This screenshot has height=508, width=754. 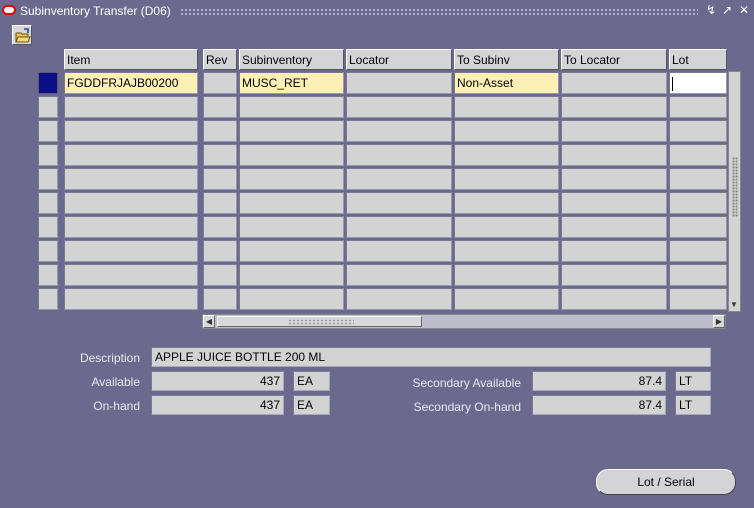 I want to click on scroll-down-icon: ▼, so click(x=734, y=304).